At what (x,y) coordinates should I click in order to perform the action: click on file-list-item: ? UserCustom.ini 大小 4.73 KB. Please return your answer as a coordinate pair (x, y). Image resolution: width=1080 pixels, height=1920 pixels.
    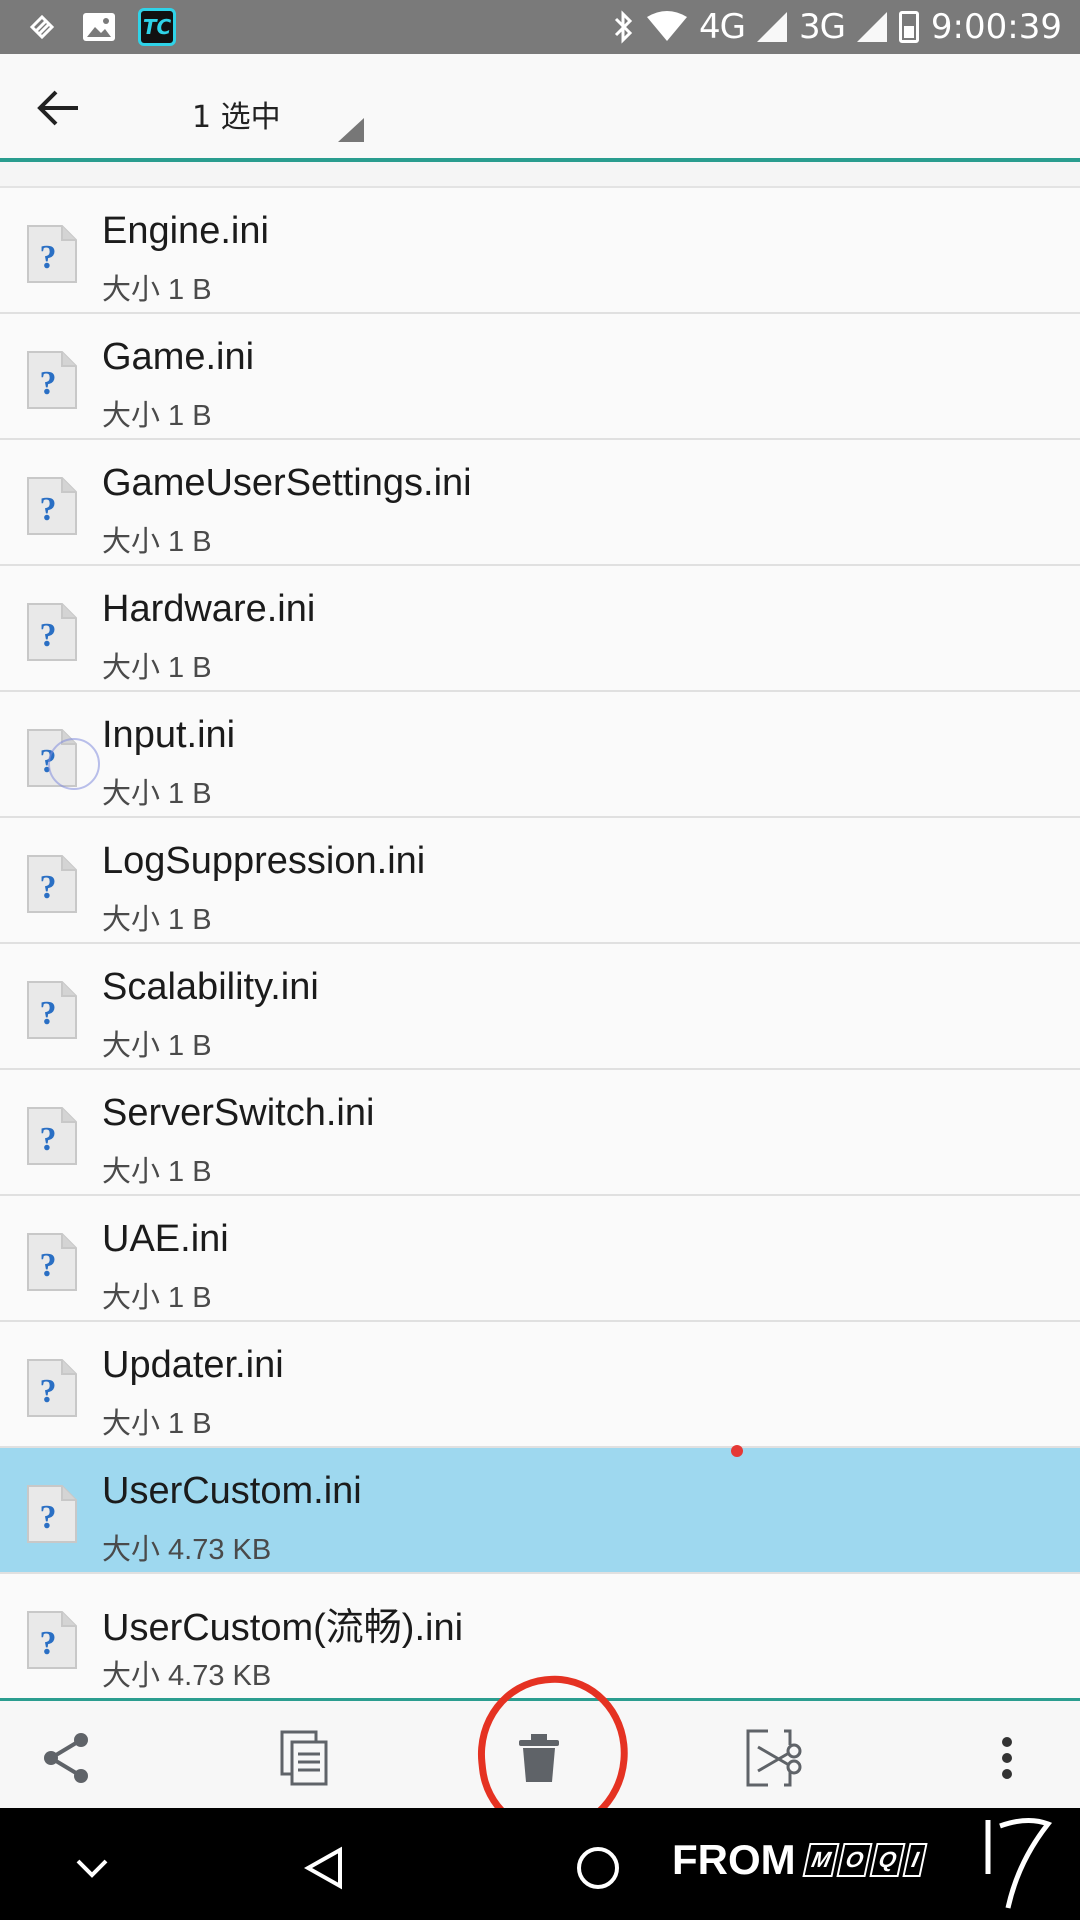
    Looking at the image, I should click on (540, 1511).